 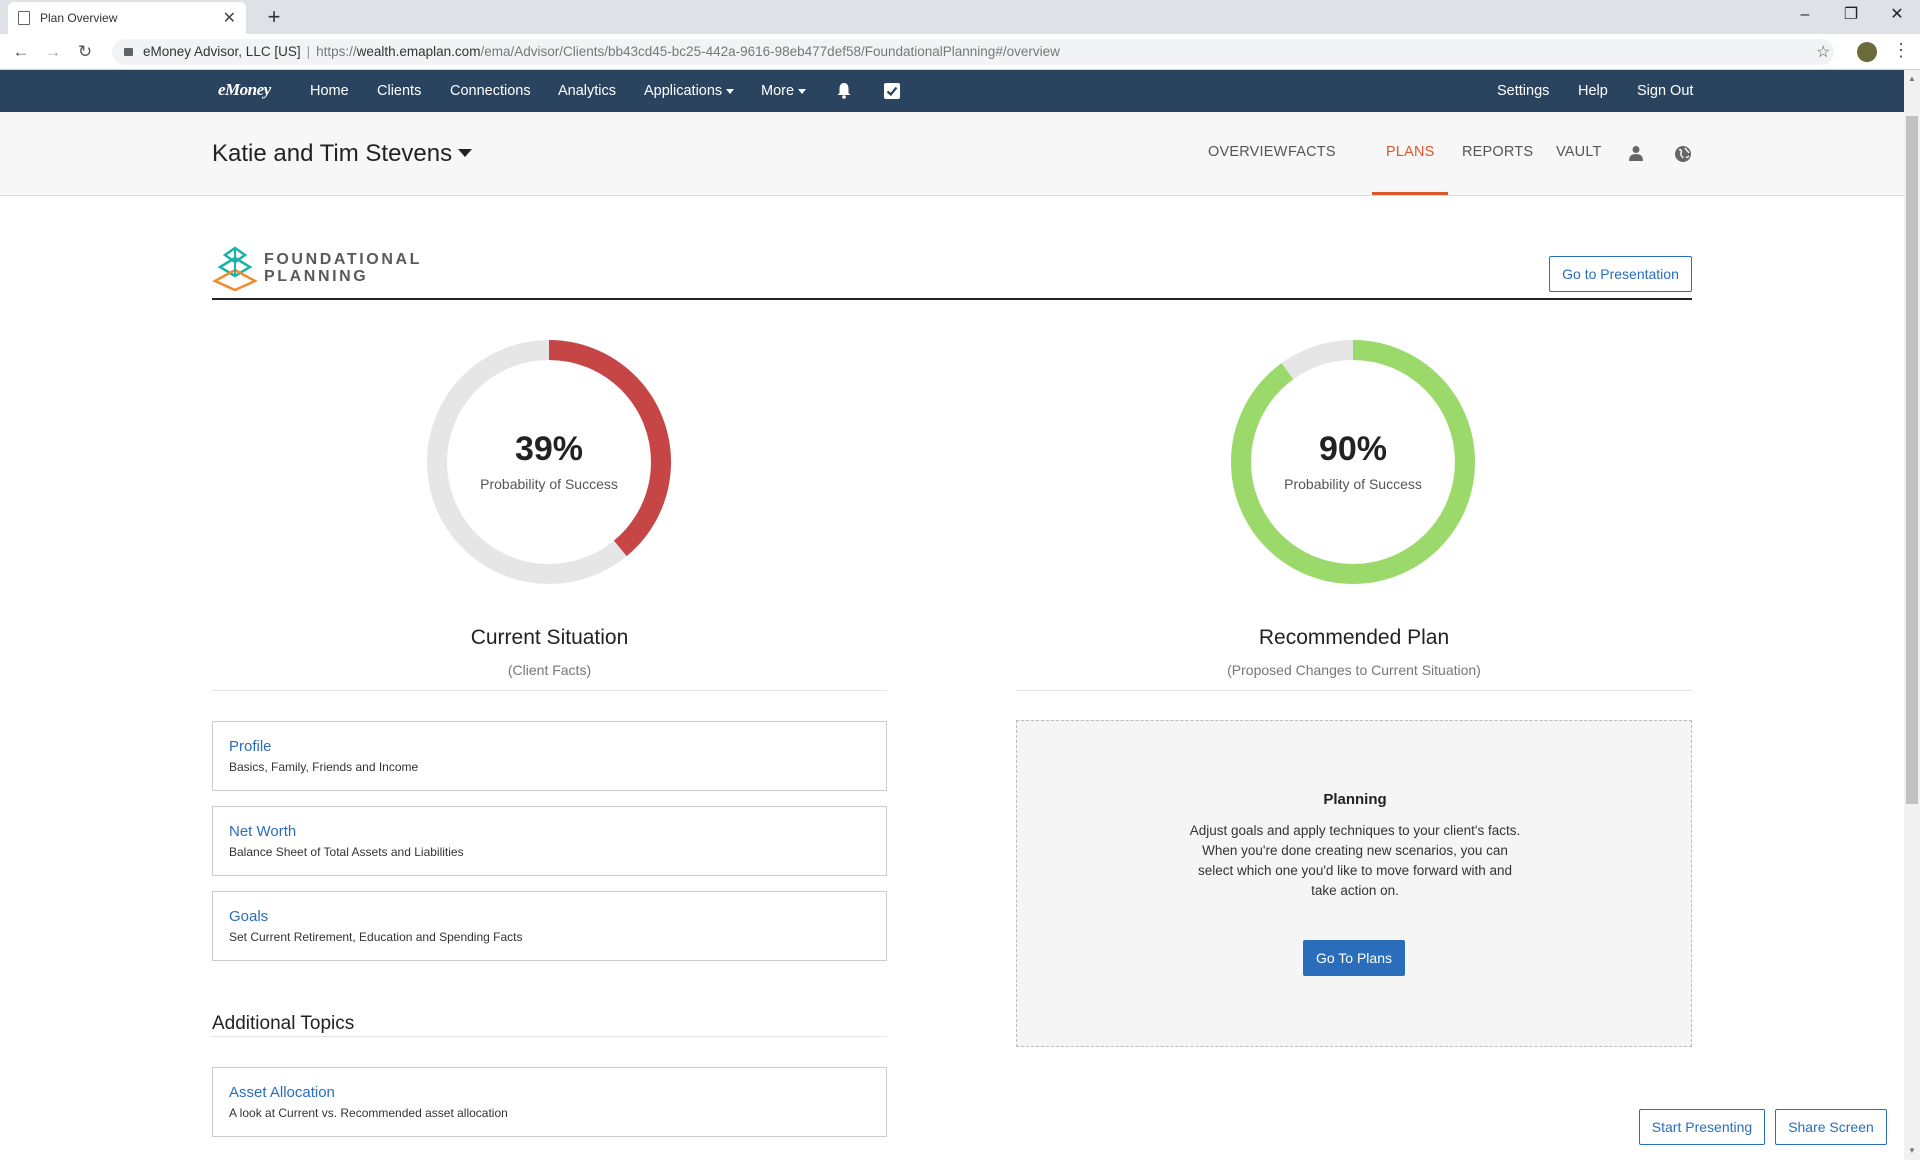 What do you see at coordinates (1867, 52) in the screenshot?
I see `profile-avatar` at bounding box center [1867, 52].